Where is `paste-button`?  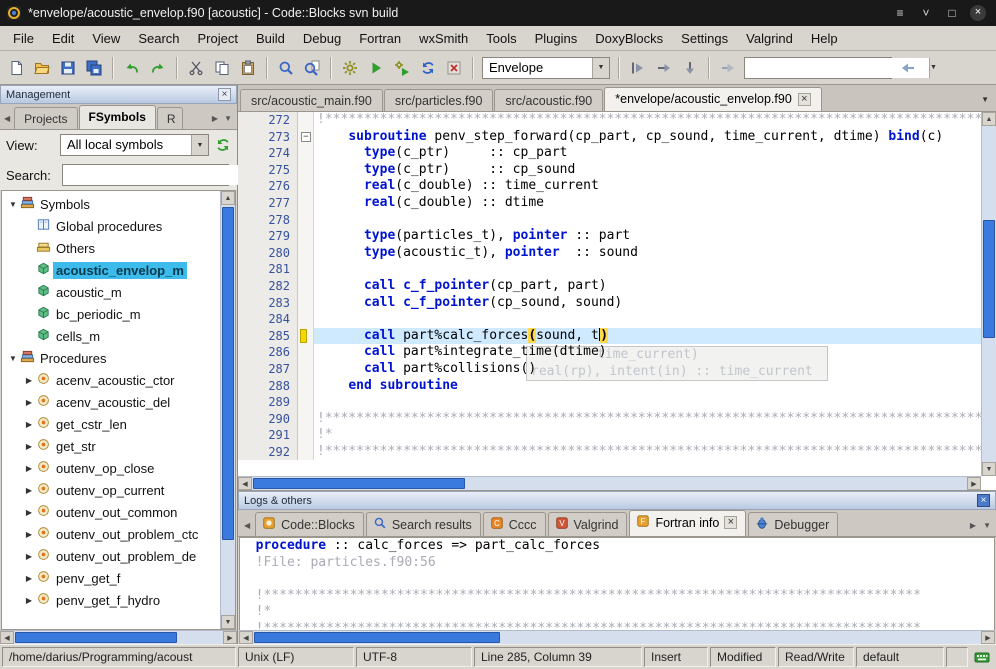
paste-button is located at coordinates (248, 68).